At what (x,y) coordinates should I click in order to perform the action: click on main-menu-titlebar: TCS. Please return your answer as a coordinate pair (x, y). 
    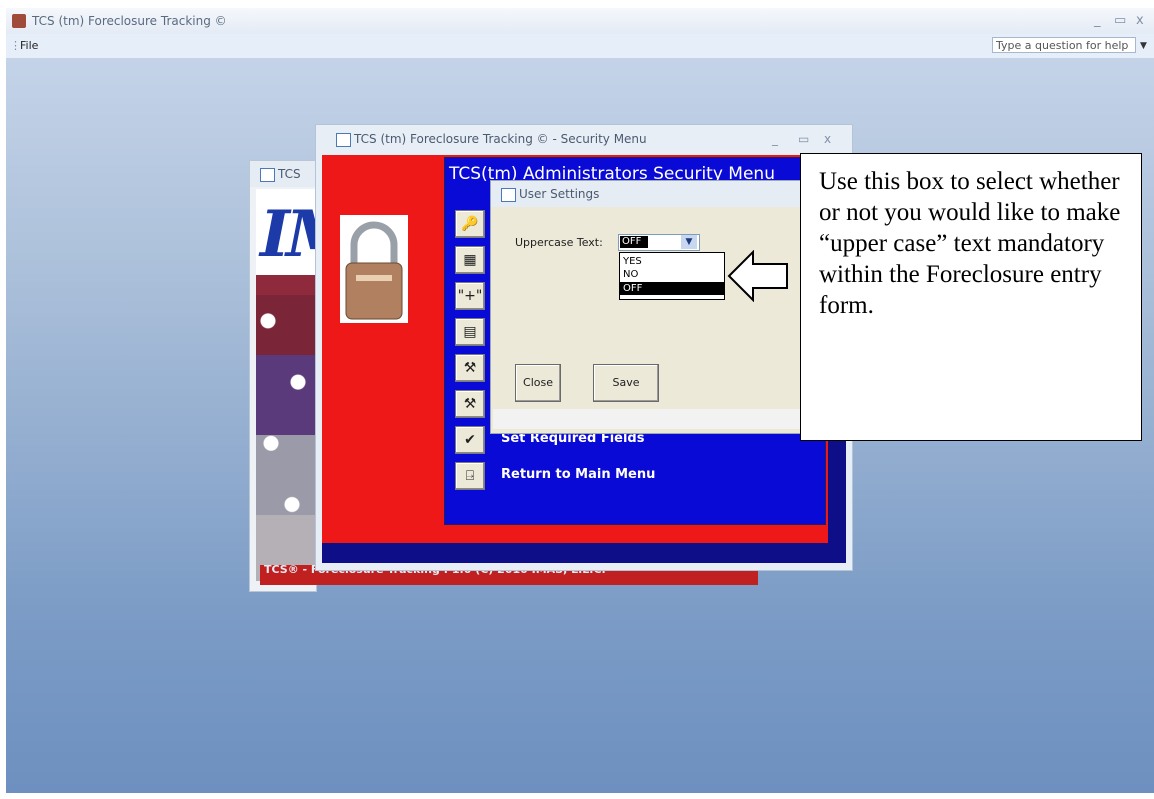
    Looking at the image, I should click on (283, 174).